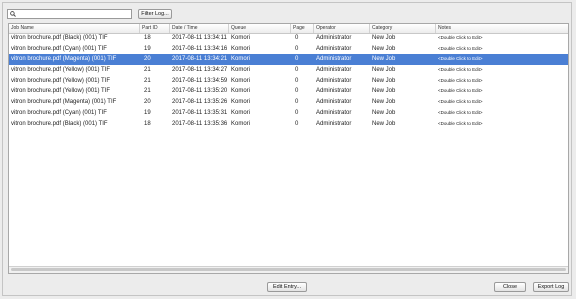  What do you see at coordinates (200, 48) in the screenshot?
I see `date-time-cell: 2017-08-11 13:34:16` at bounding box center [200, 48].